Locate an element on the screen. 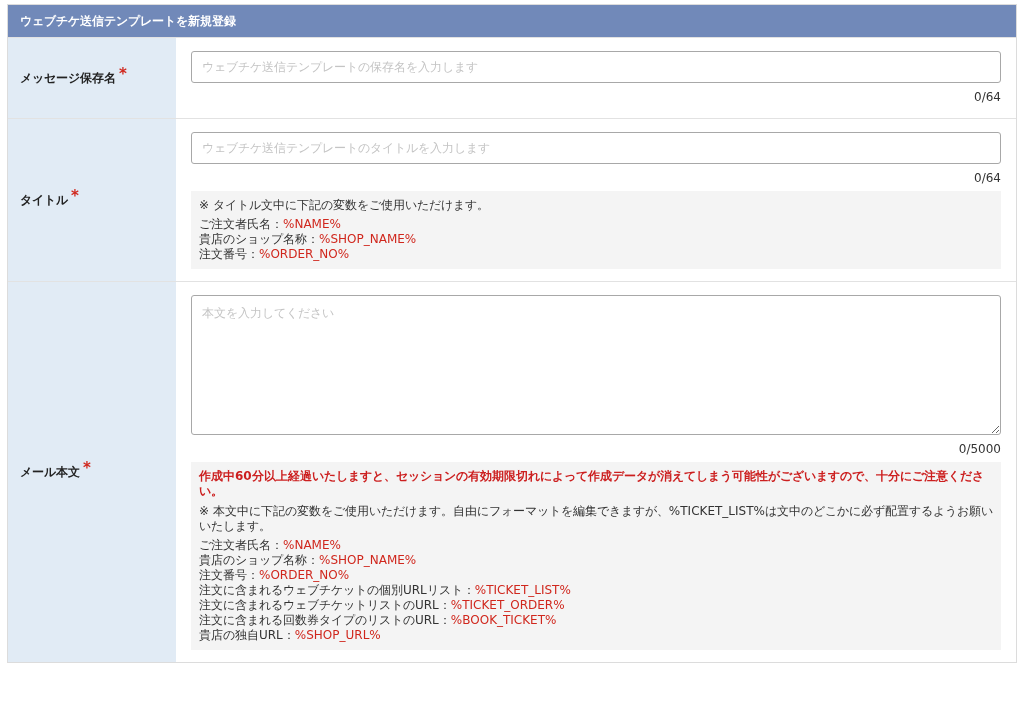 The width and height of the screenshot is (1024, 706). field-label: メッセージ保存名 is located at coordinates (68, 78).